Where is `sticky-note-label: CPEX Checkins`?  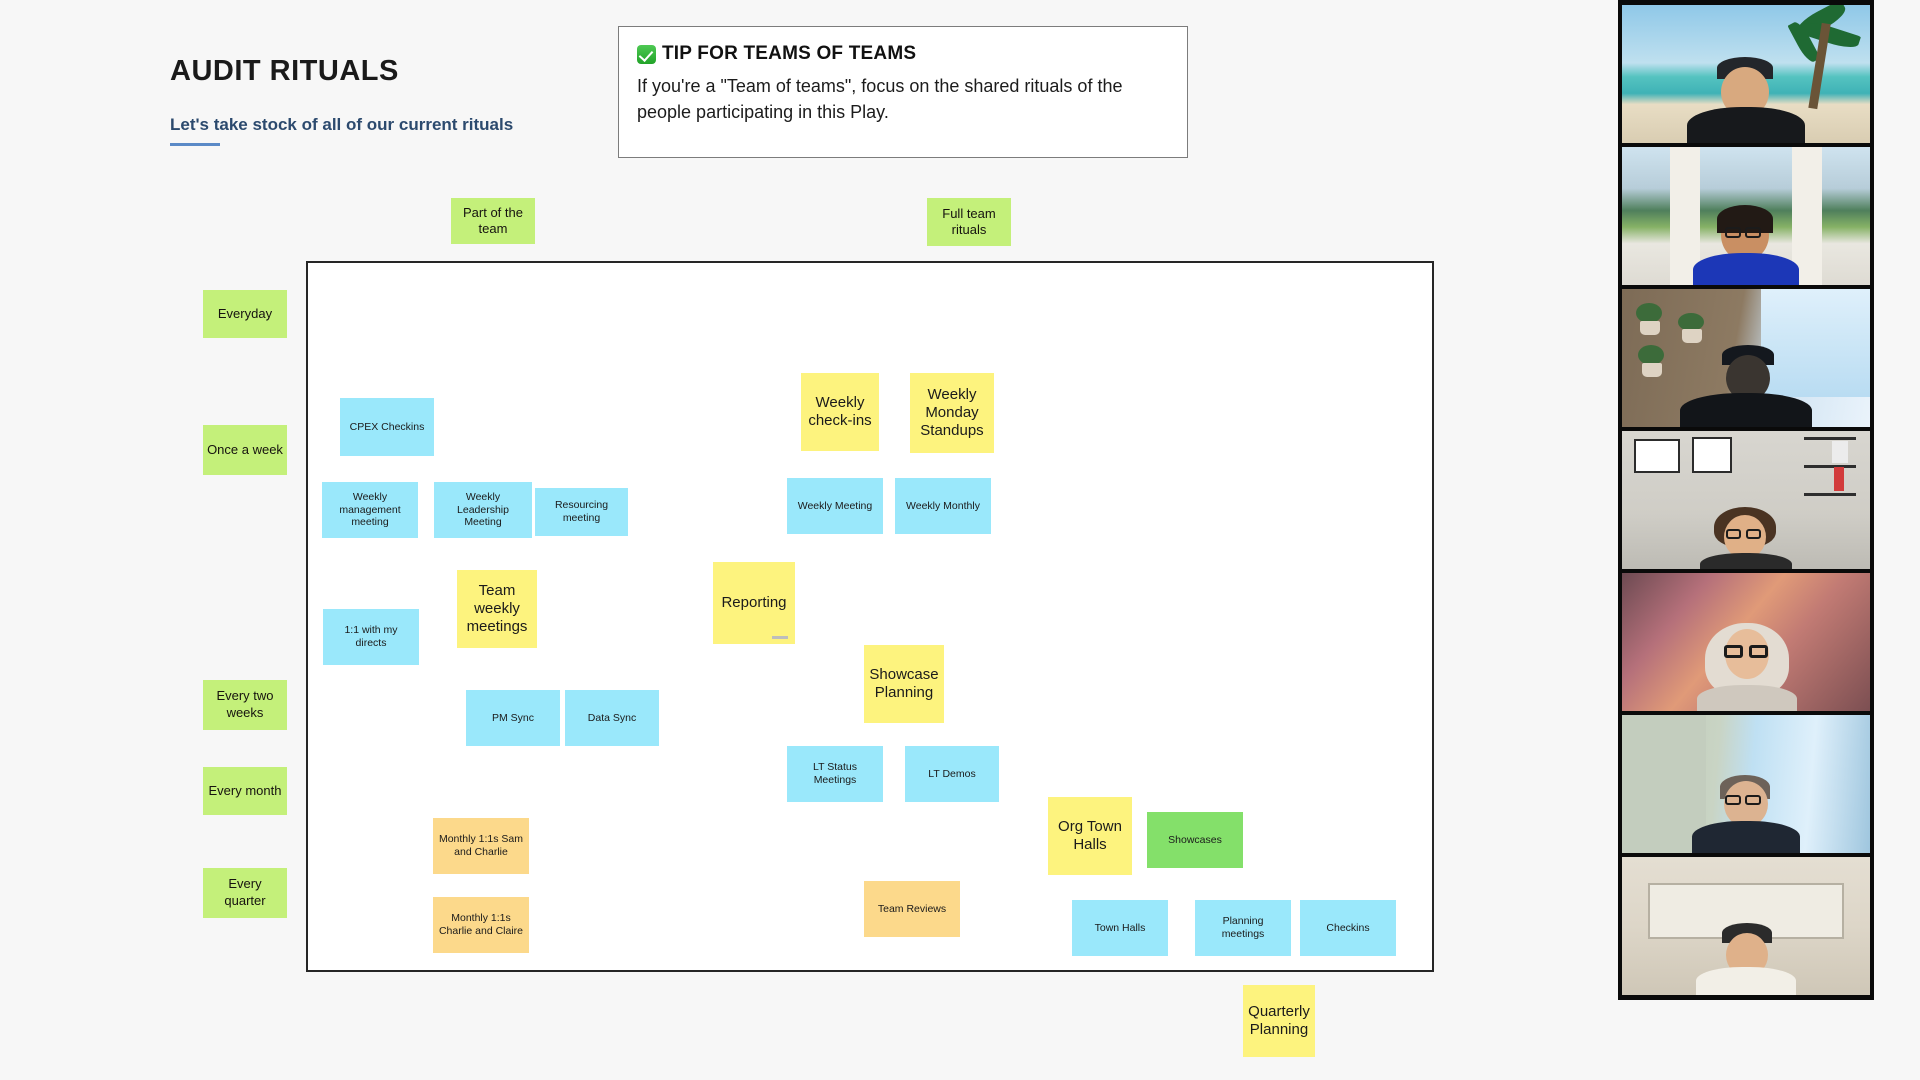
sticky-note-label: CPEX Checkins is located at coordinates (387, 426).